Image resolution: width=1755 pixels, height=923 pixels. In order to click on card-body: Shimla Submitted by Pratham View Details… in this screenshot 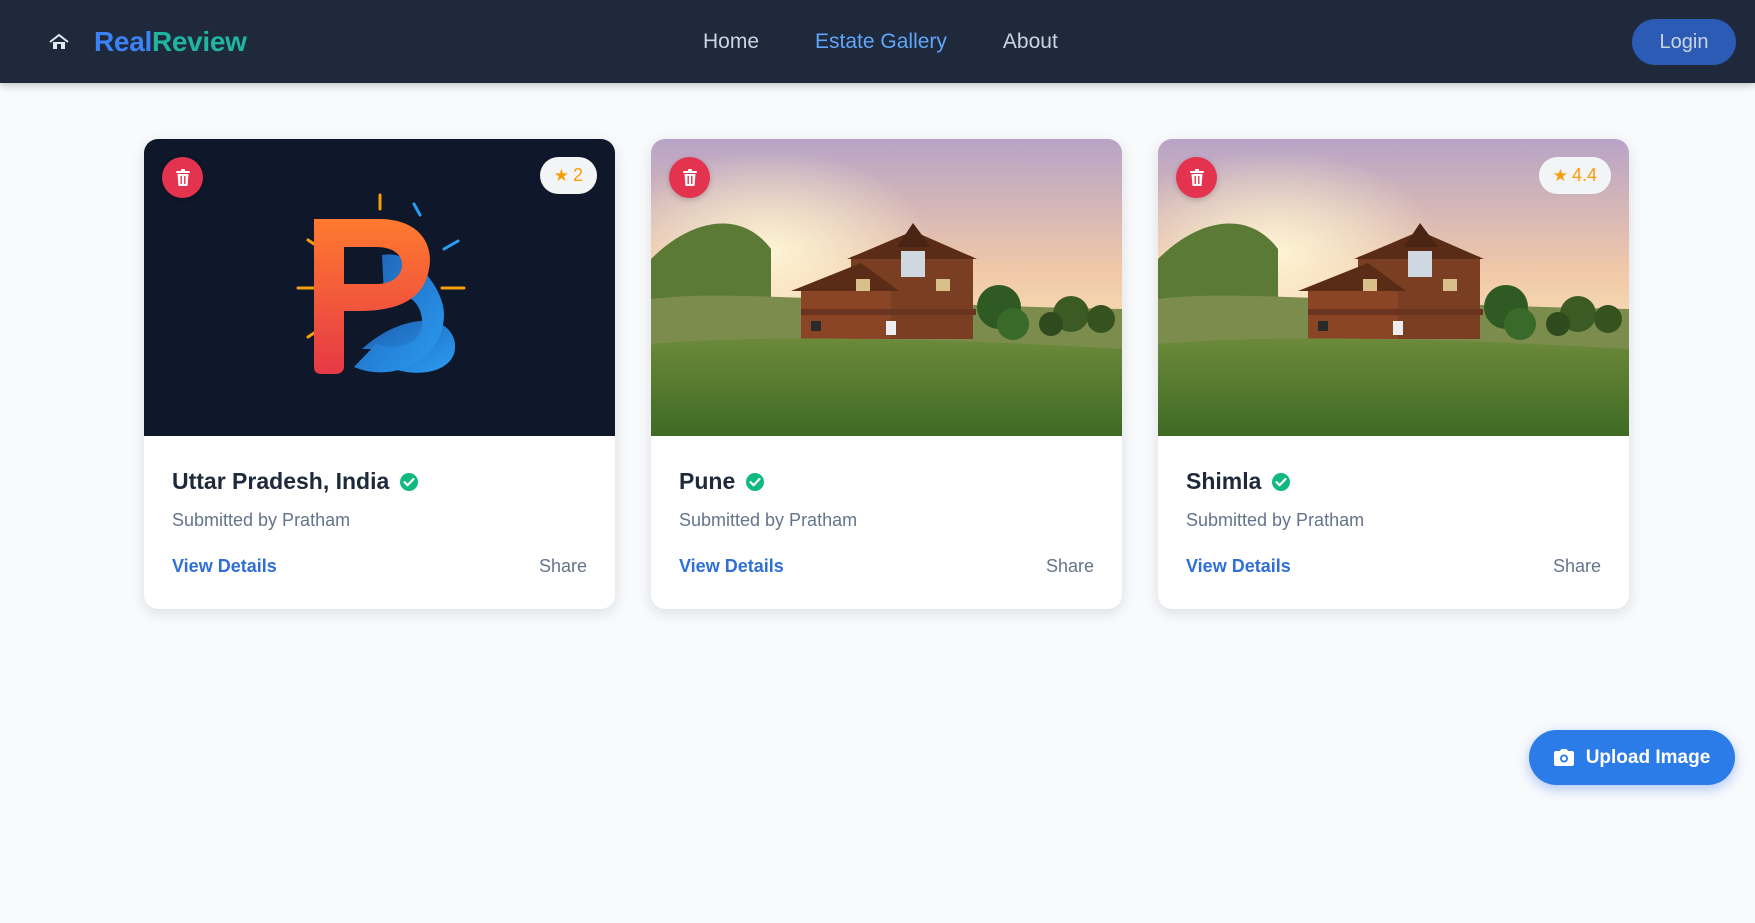, I will do `click(1393, 522)`.